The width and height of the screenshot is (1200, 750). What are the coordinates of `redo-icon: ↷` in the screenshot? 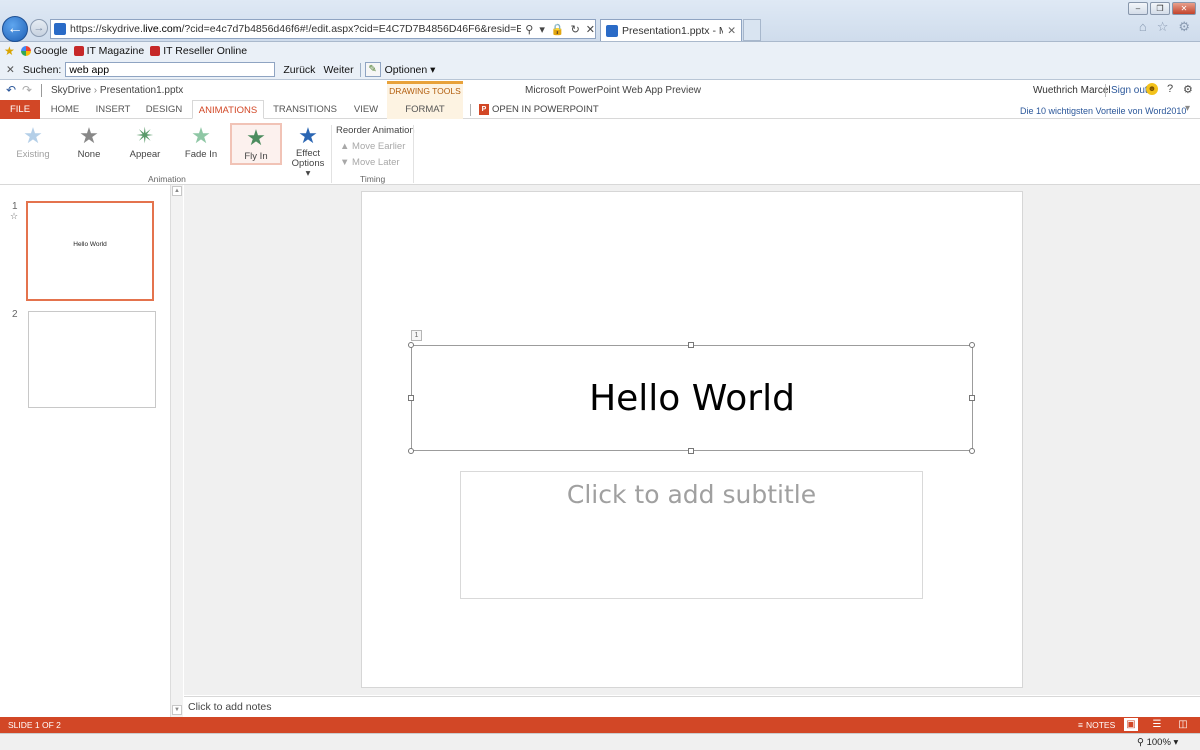 It's located at (27, 90).